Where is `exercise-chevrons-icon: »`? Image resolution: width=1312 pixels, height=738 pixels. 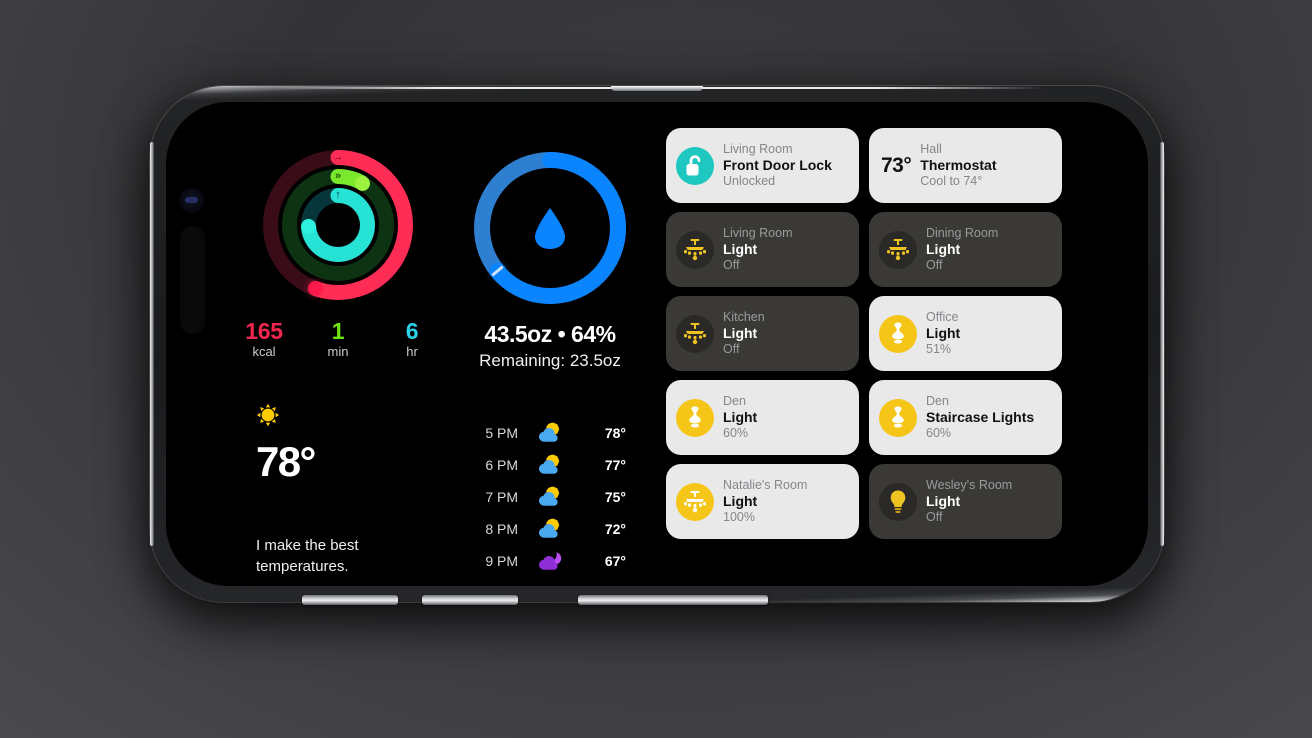
exercise-chevrons-icon: » is located at coordinates (338, 176).